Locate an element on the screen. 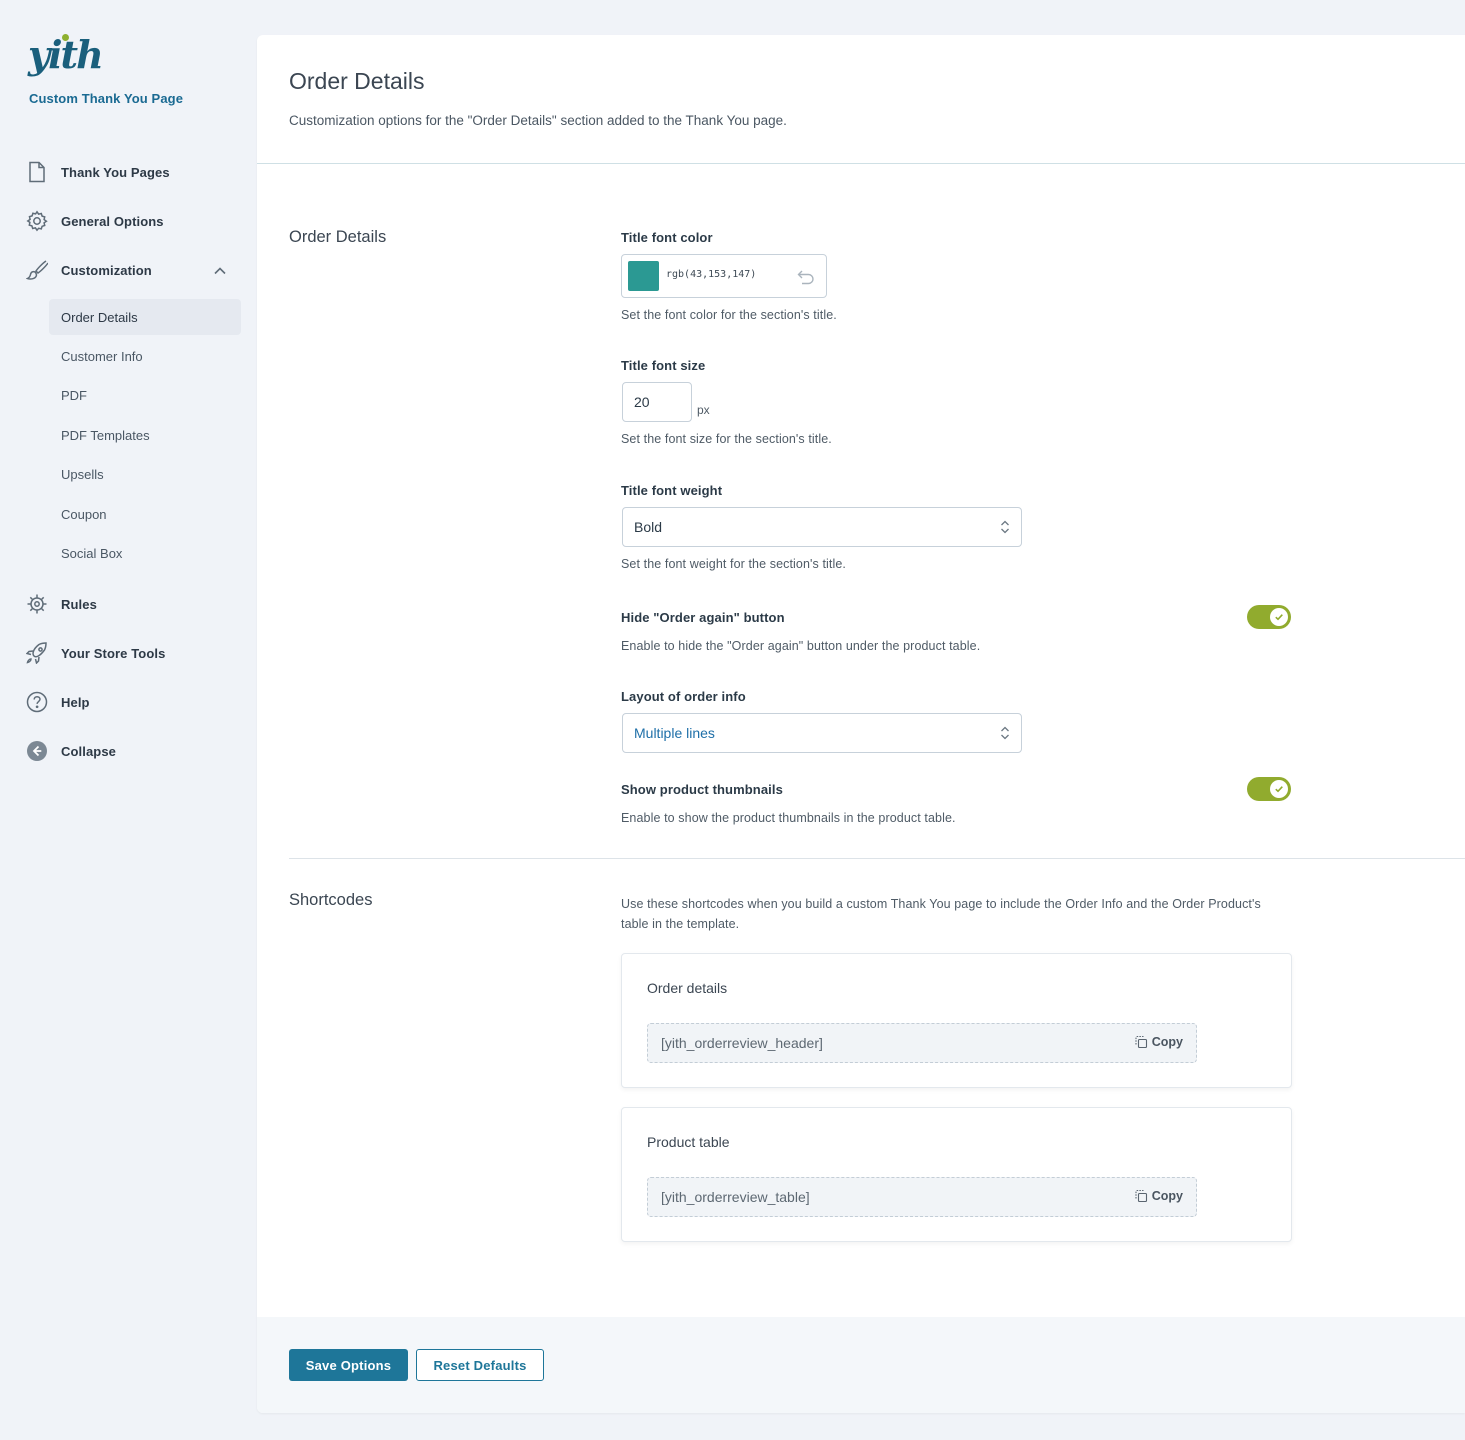 The height and width of the screenshot is (1440, 1465). title-font-color-picker: rgb(43,153,147) is located at coordinates (724, 276).